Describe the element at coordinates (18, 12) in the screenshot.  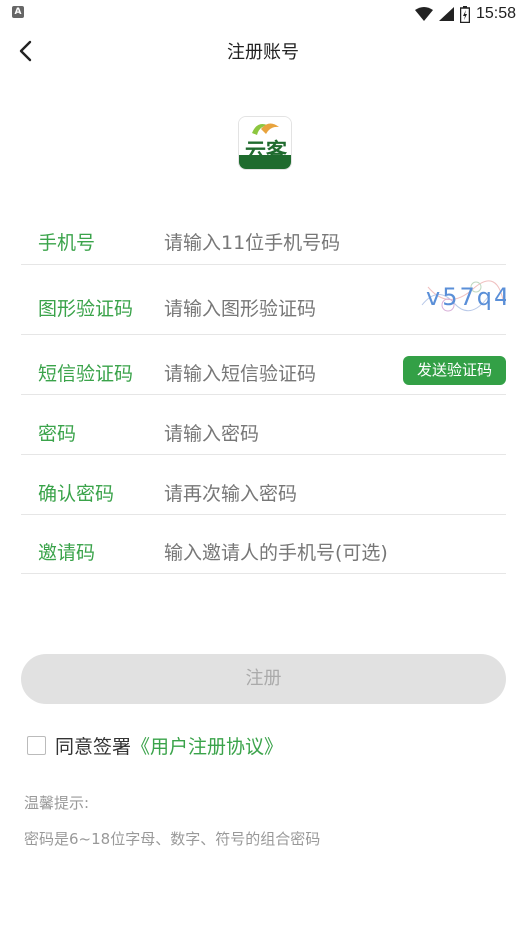
I see `notification-app-icon: A` at that location.